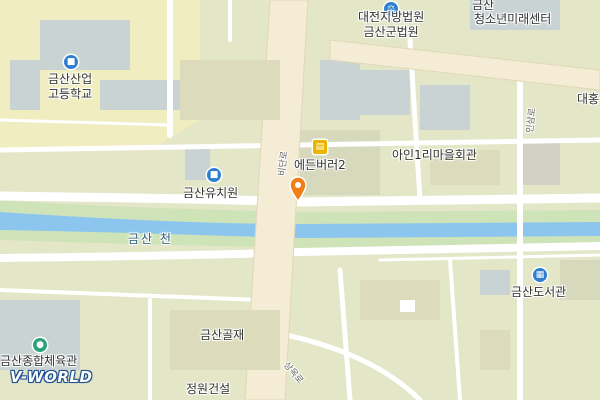  What do you see at coordinates (391, 25) in the screenshot?
I see `label-court: 대전지방법원 금산군법원` at bounding box center [391, 25].